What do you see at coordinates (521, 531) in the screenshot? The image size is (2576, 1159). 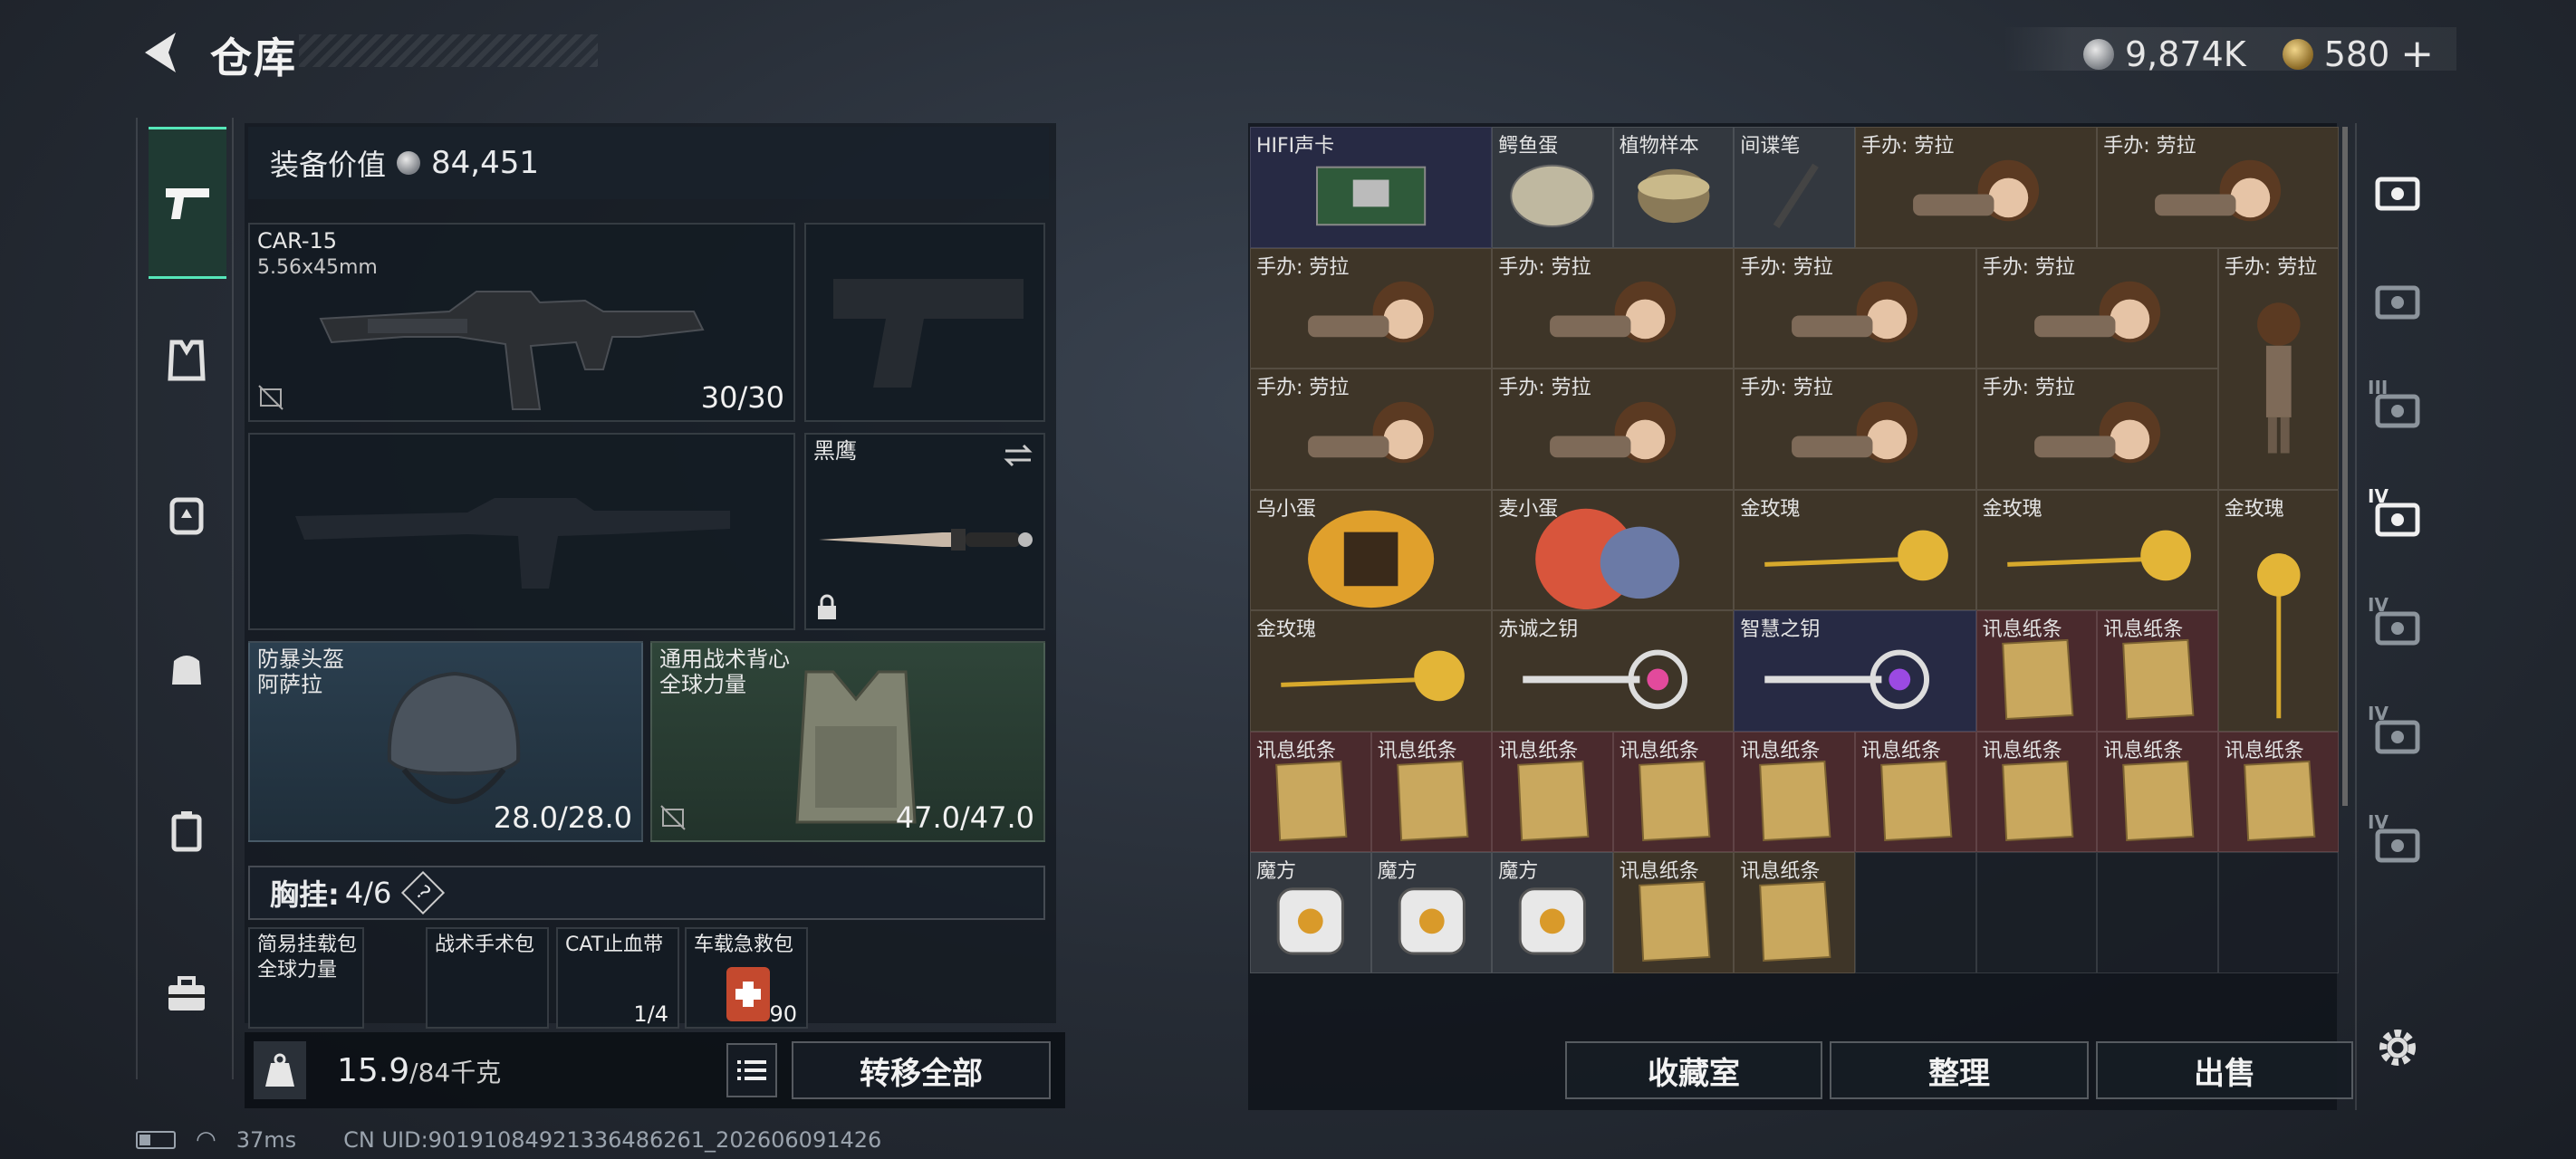 I see `second-primary-slot` at bounding box center [521, 531].